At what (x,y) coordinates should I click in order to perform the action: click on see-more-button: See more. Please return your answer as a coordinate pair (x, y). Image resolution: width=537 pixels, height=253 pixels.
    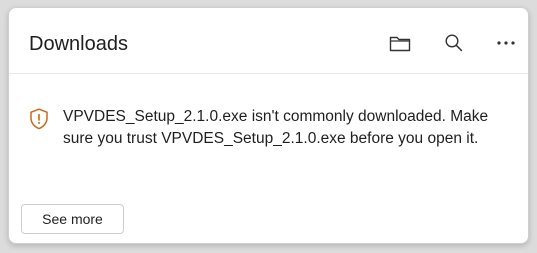
    Looking at the image, I should click on (72, 219).